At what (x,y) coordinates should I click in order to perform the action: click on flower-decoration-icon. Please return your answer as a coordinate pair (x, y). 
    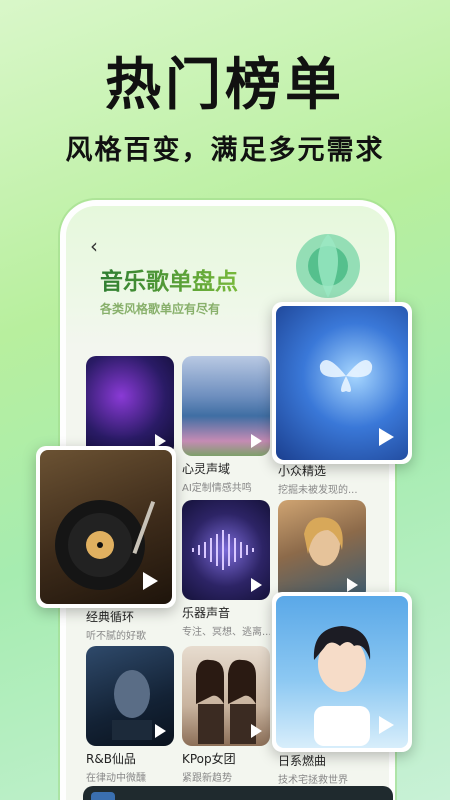
    Looking at the image, I should click on (328, 266).